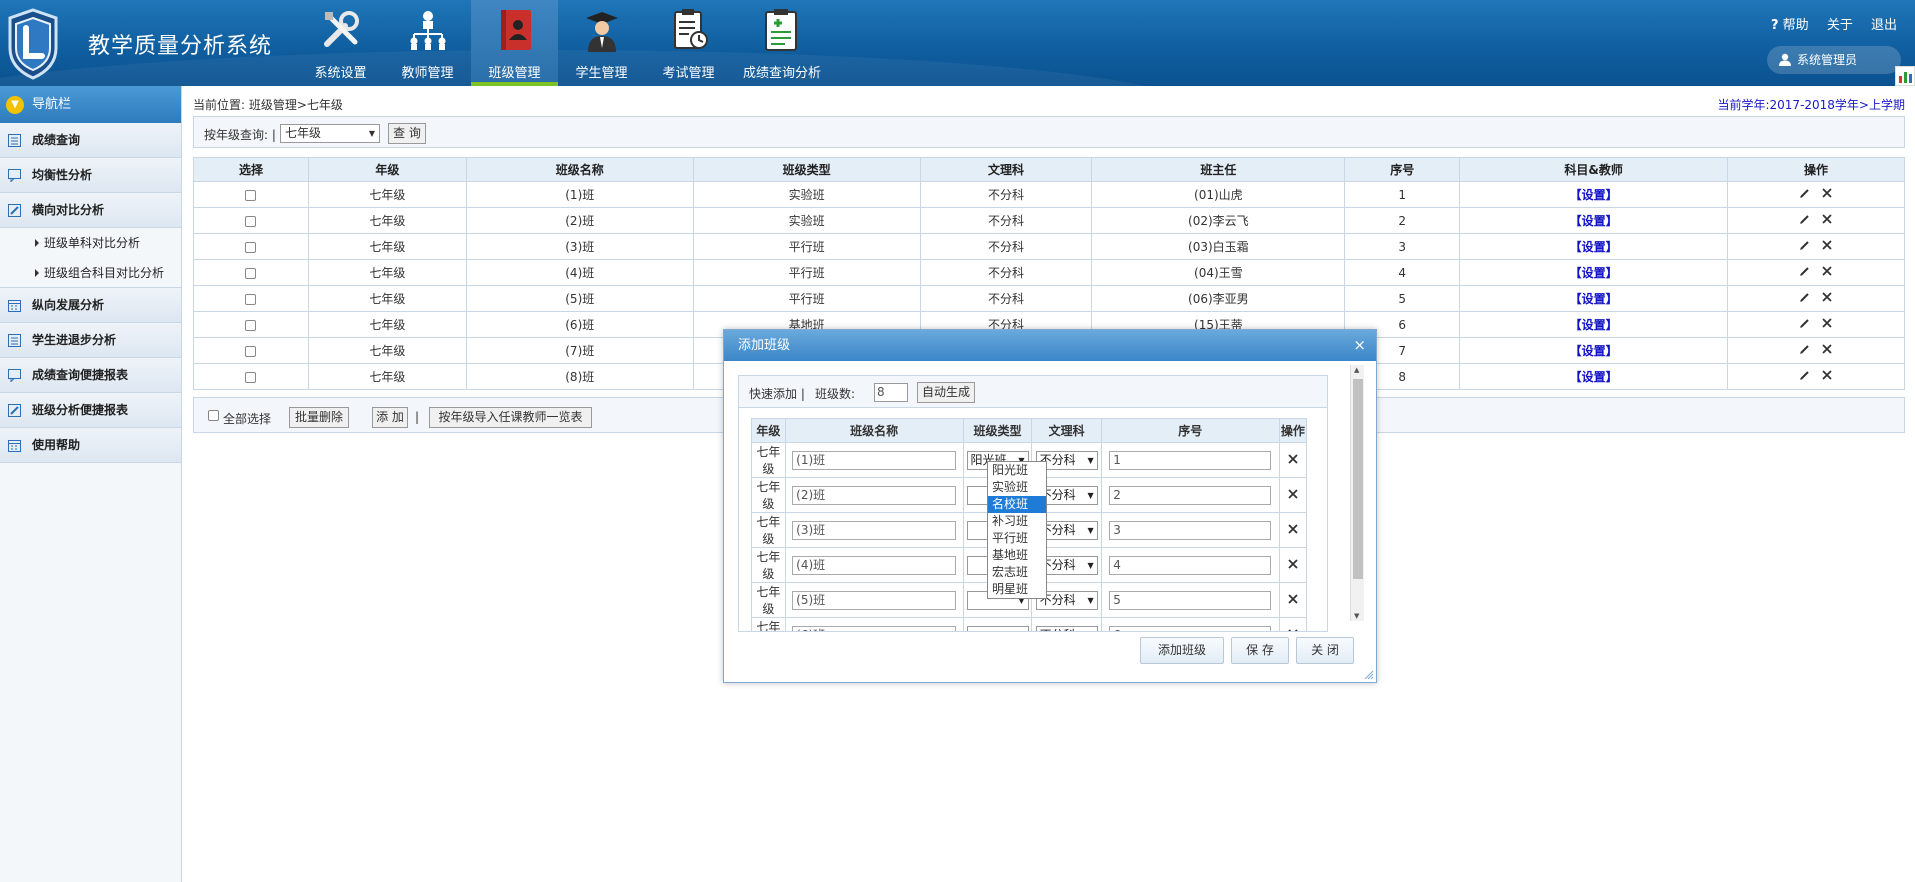 Image resolution: width=1915 pixels, height=882 pixels. I want to click on sidebar-item-balance-analysis: 均衡性分析, so click(90, 175).